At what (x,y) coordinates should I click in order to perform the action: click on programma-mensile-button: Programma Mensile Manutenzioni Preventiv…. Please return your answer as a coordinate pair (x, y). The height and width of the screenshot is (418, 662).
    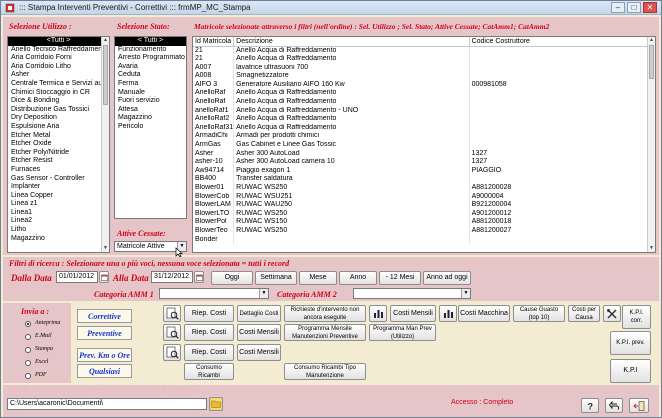
    Looking at the image, I should click on (325, 332).